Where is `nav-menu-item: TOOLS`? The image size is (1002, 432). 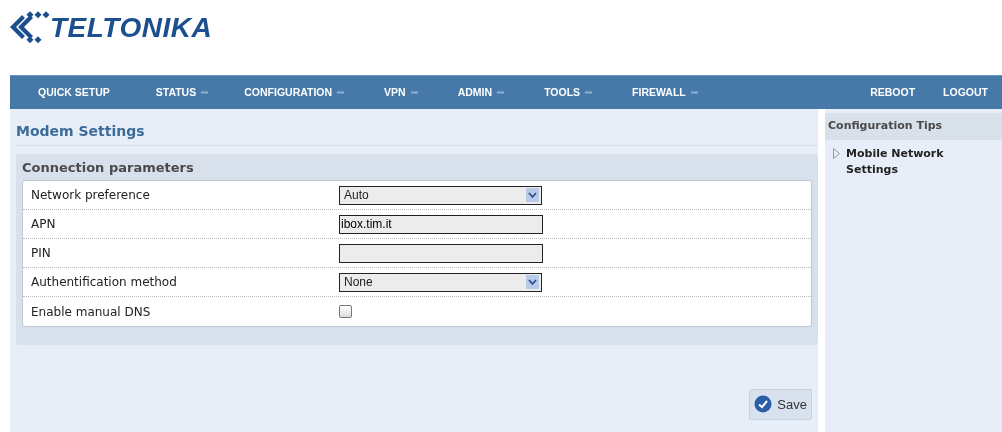 nav-menu-item: TOOLS is located at coordinates (568, 92).